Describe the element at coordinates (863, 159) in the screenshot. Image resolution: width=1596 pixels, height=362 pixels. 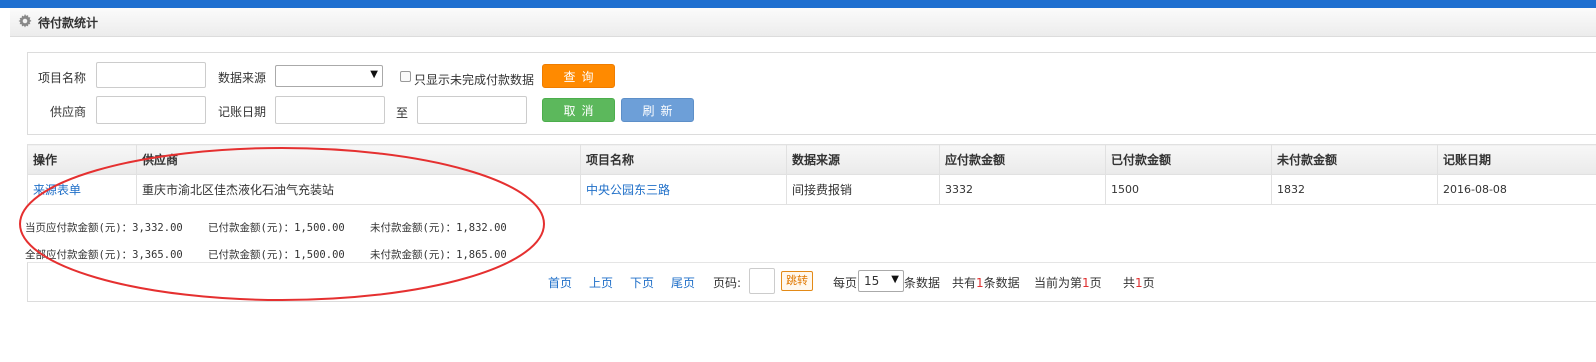
I see `header-data-source: 数据来源` at that location.